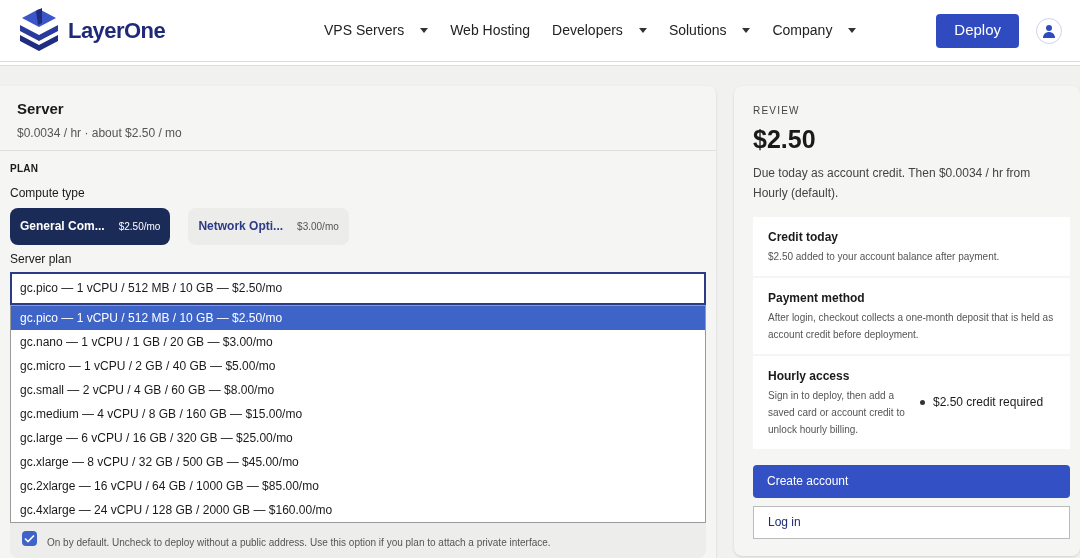 Image resolution: width=1080 pixels, height=558 pixels. Describe the element at coordinates (809, 376) in the screenshot. I see `item-title: Hourly access` at that location.